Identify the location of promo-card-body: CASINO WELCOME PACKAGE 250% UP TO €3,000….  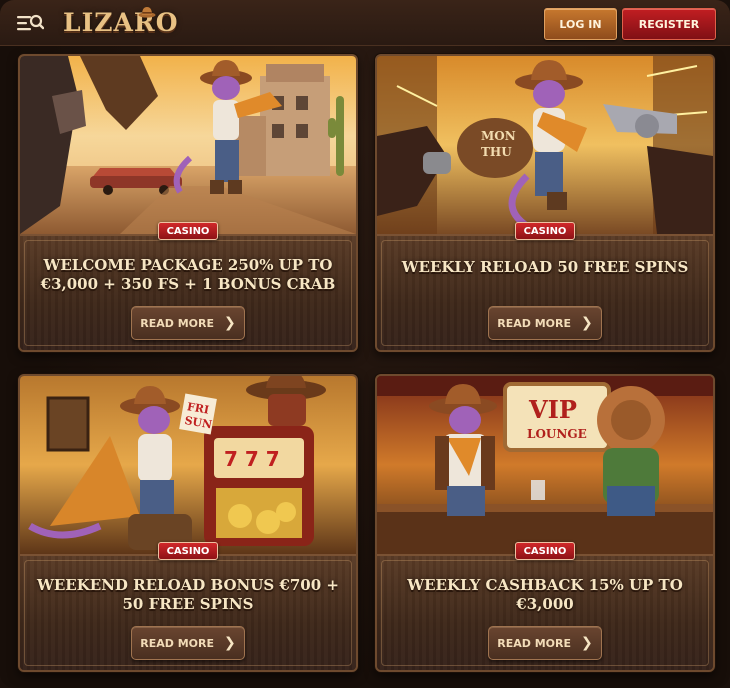
(188, 286).